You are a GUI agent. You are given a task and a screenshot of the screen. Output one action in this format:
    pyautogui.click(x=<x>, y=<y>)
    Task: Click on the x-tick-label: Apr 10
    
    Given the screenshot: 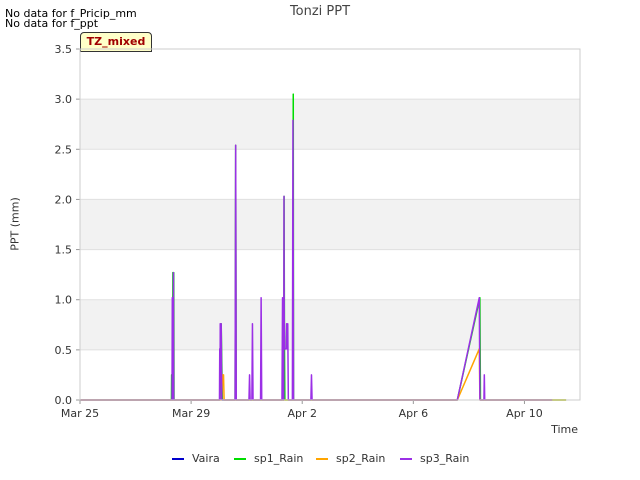 What is the action you would take?
    pyautogui.click(x=524, y=413)
    